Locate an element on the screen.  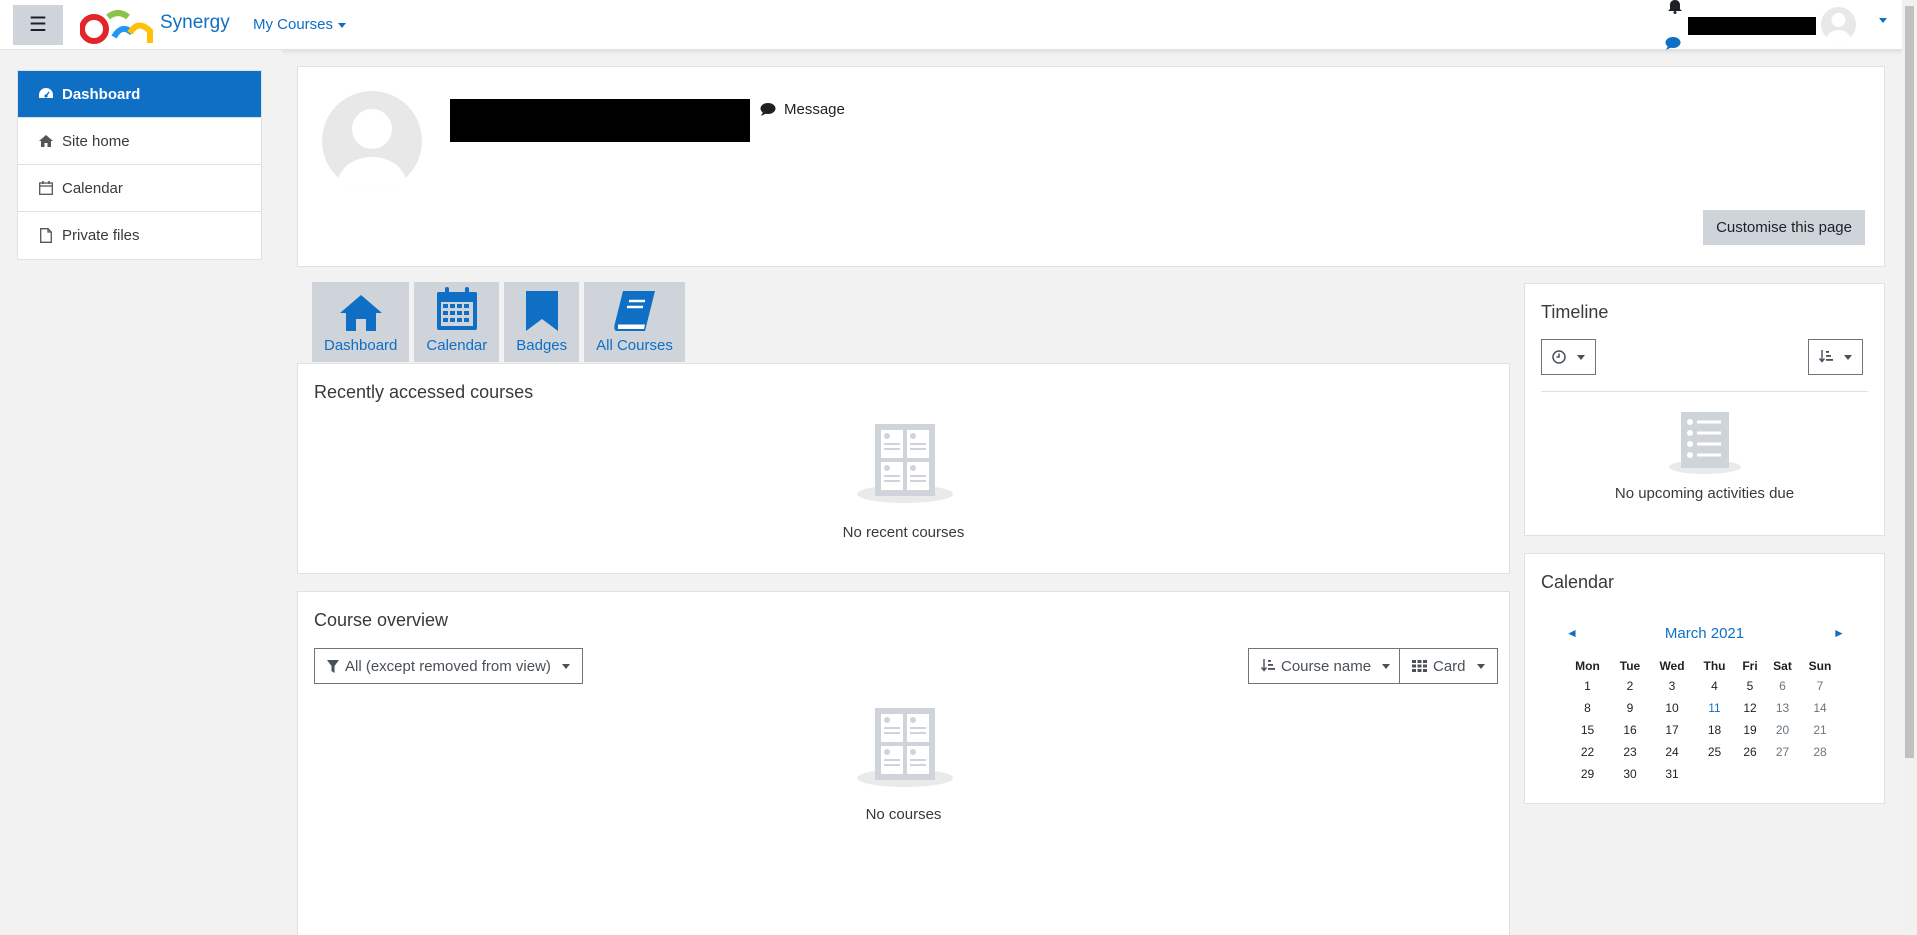
tab-dashboard: Dashboard is located at coordinates (361, 322).